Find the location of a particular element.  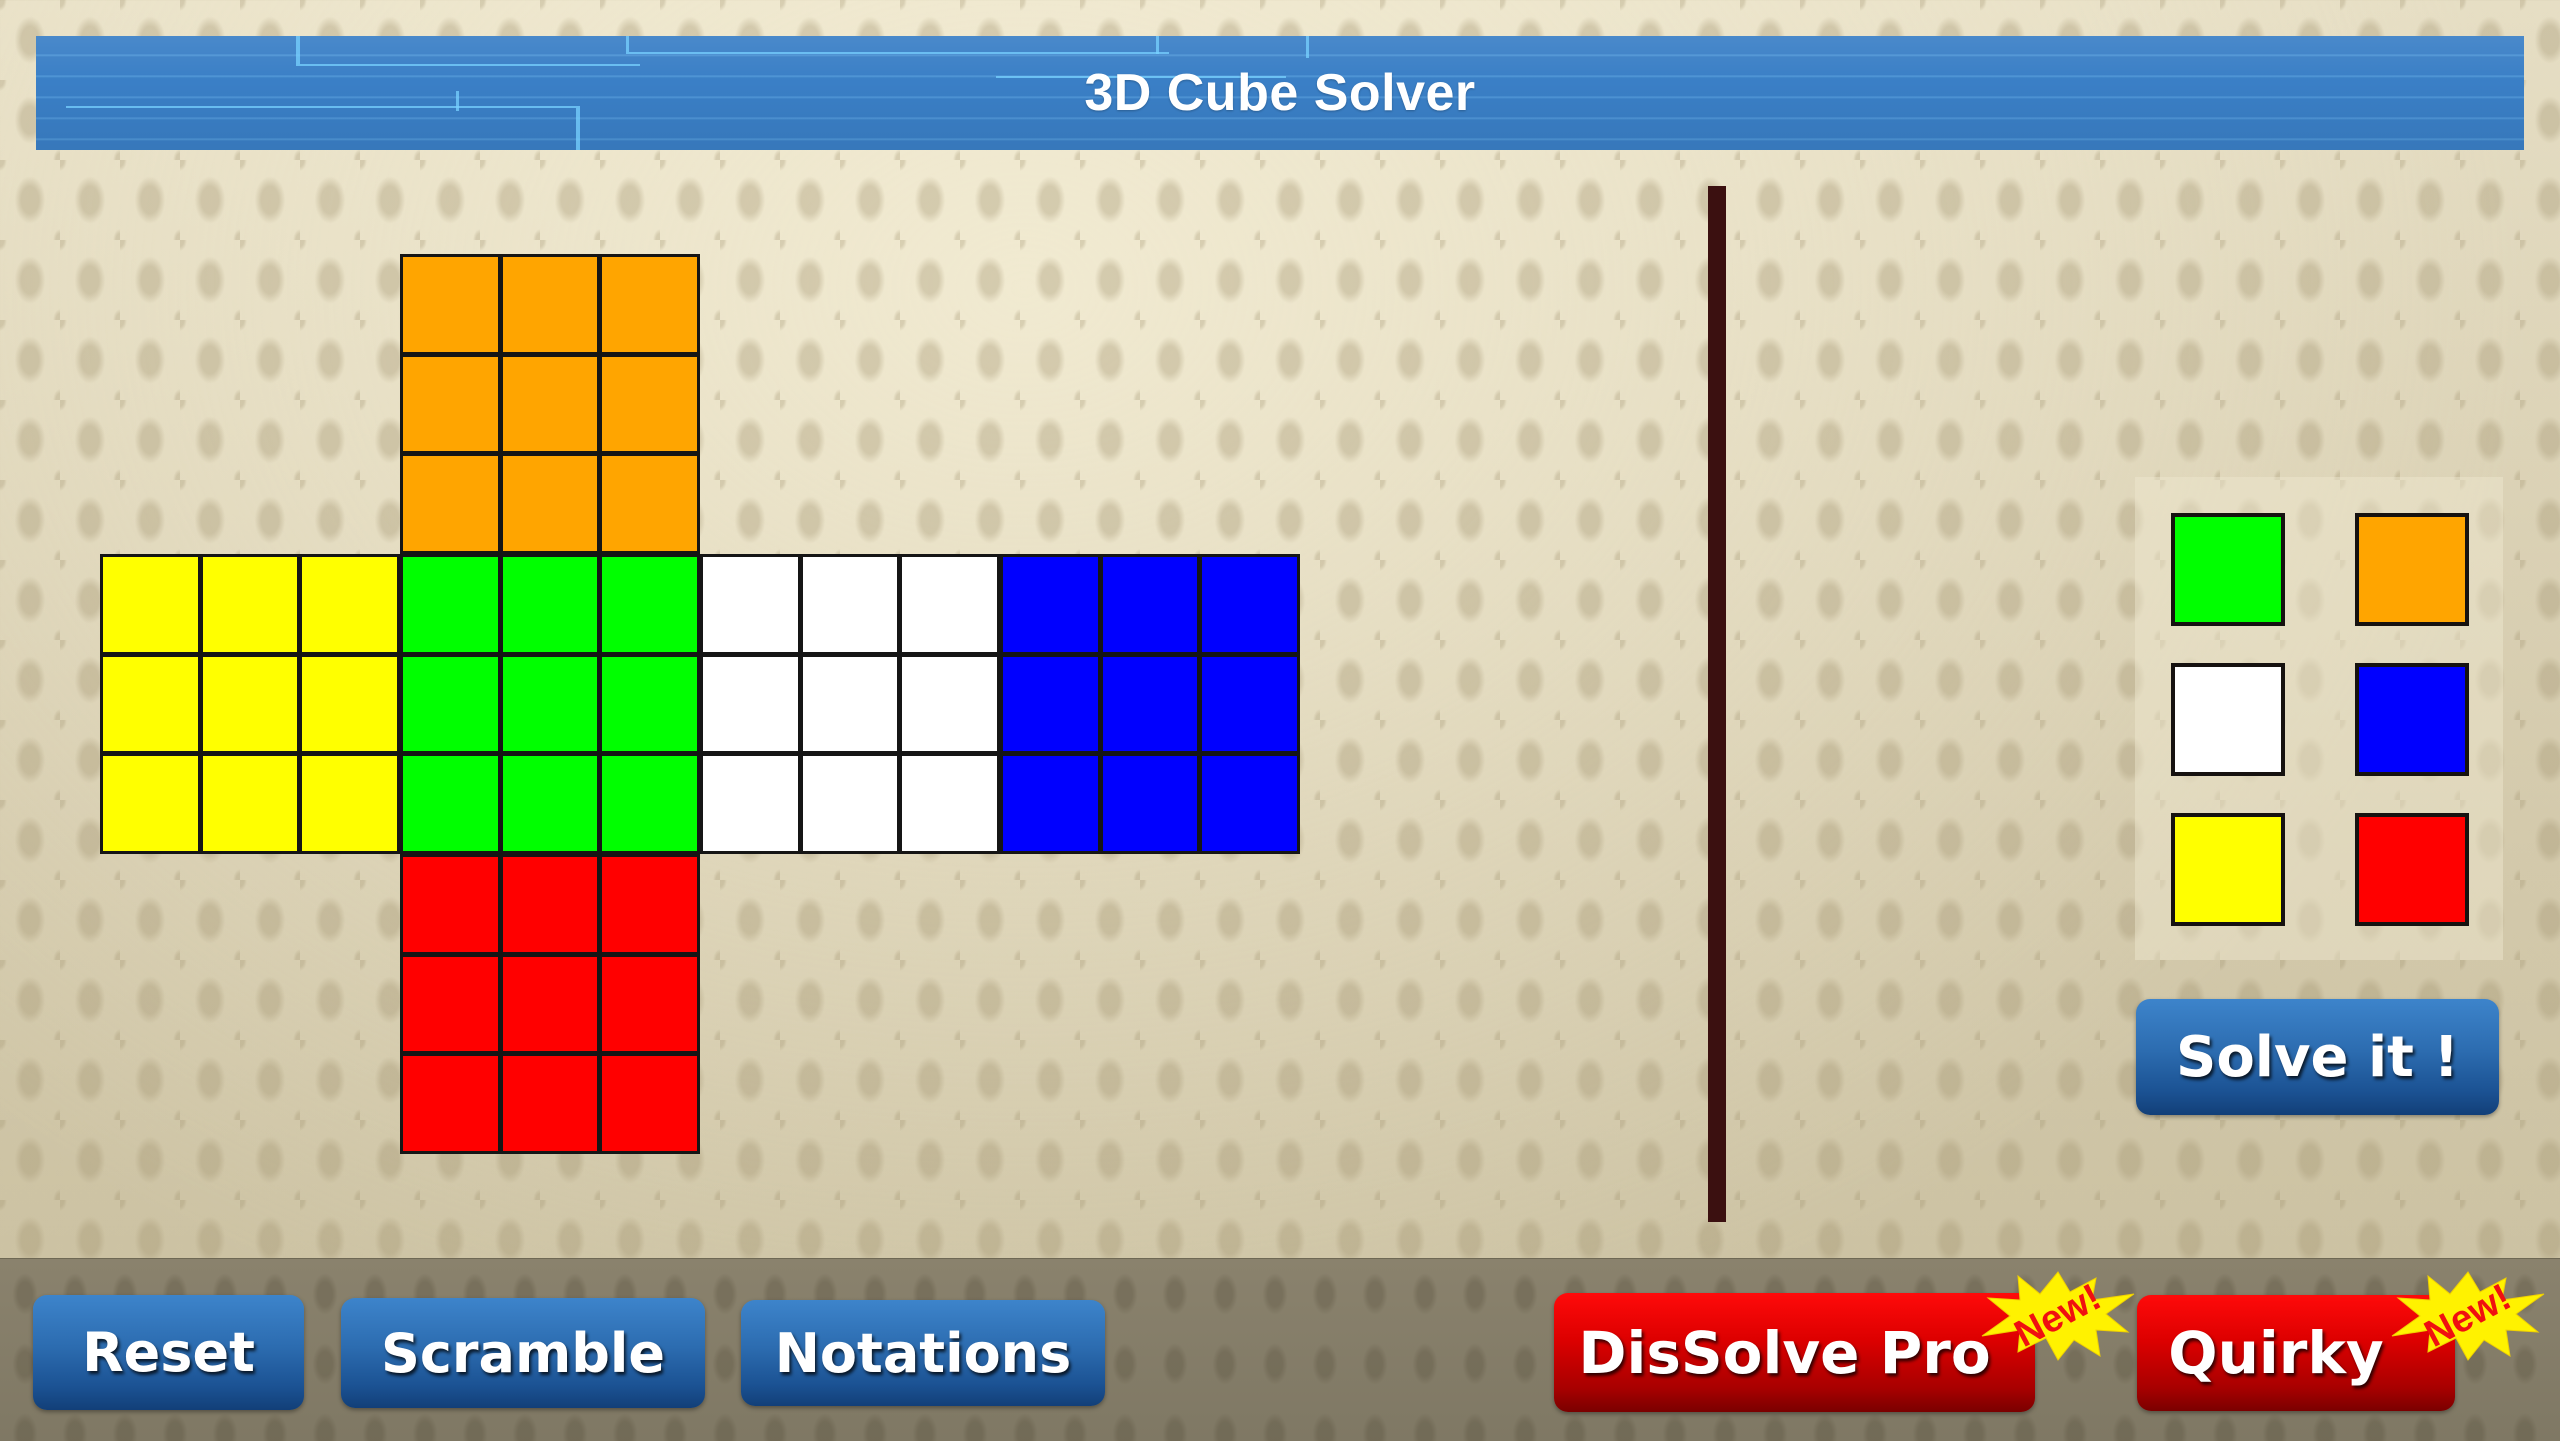

app-title: 3D Cube Solver is located at coordinates (1280, 93).